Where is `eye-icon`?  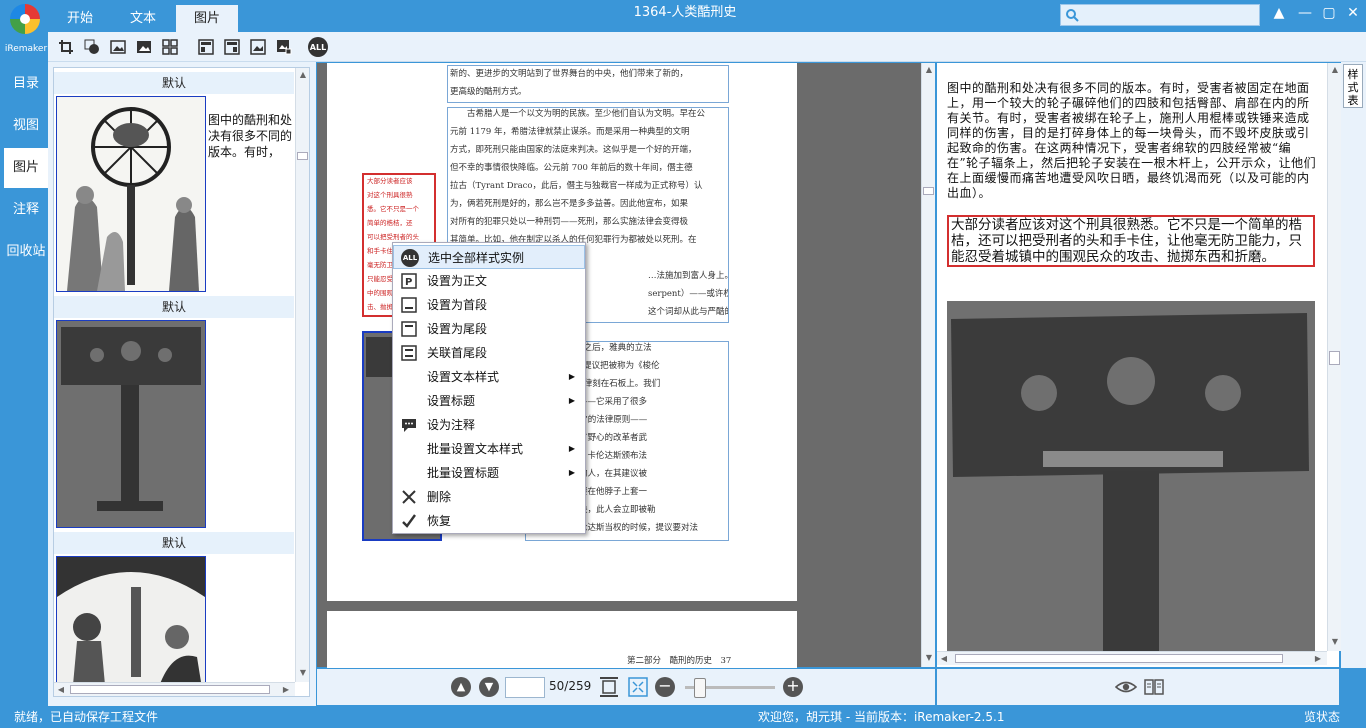 eye-icon is located at coordinates (1126, 687).